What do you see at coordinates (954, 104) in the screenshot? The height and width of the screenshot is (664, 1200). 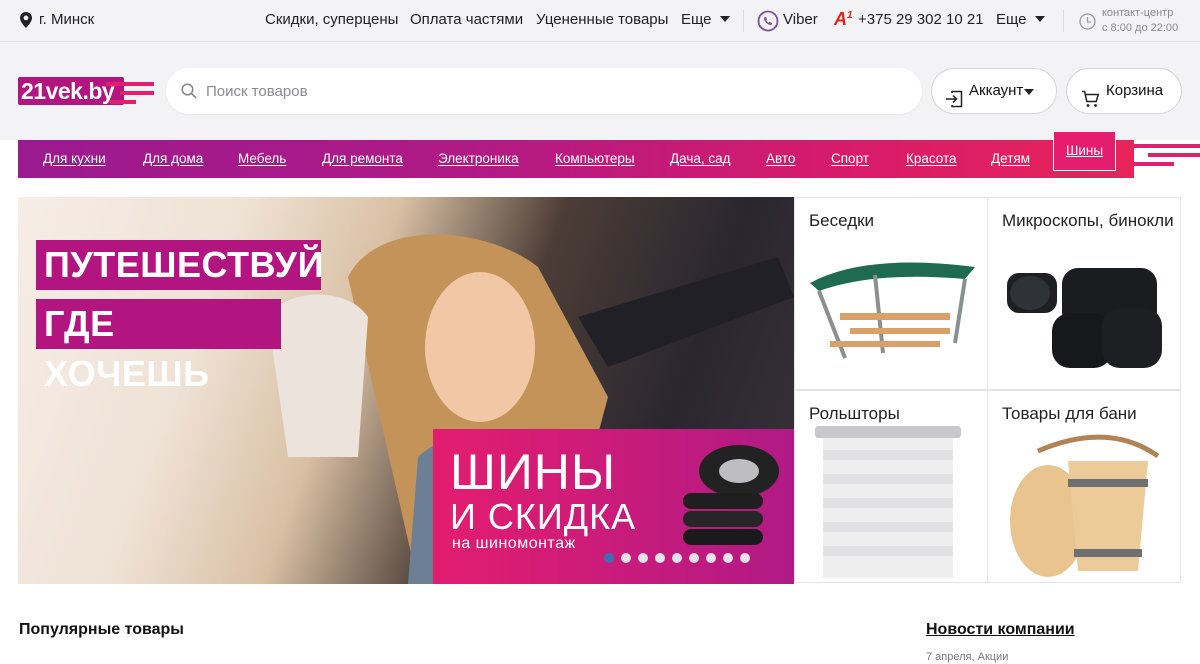 I see `login-icon` at bounding box center [954, 104].